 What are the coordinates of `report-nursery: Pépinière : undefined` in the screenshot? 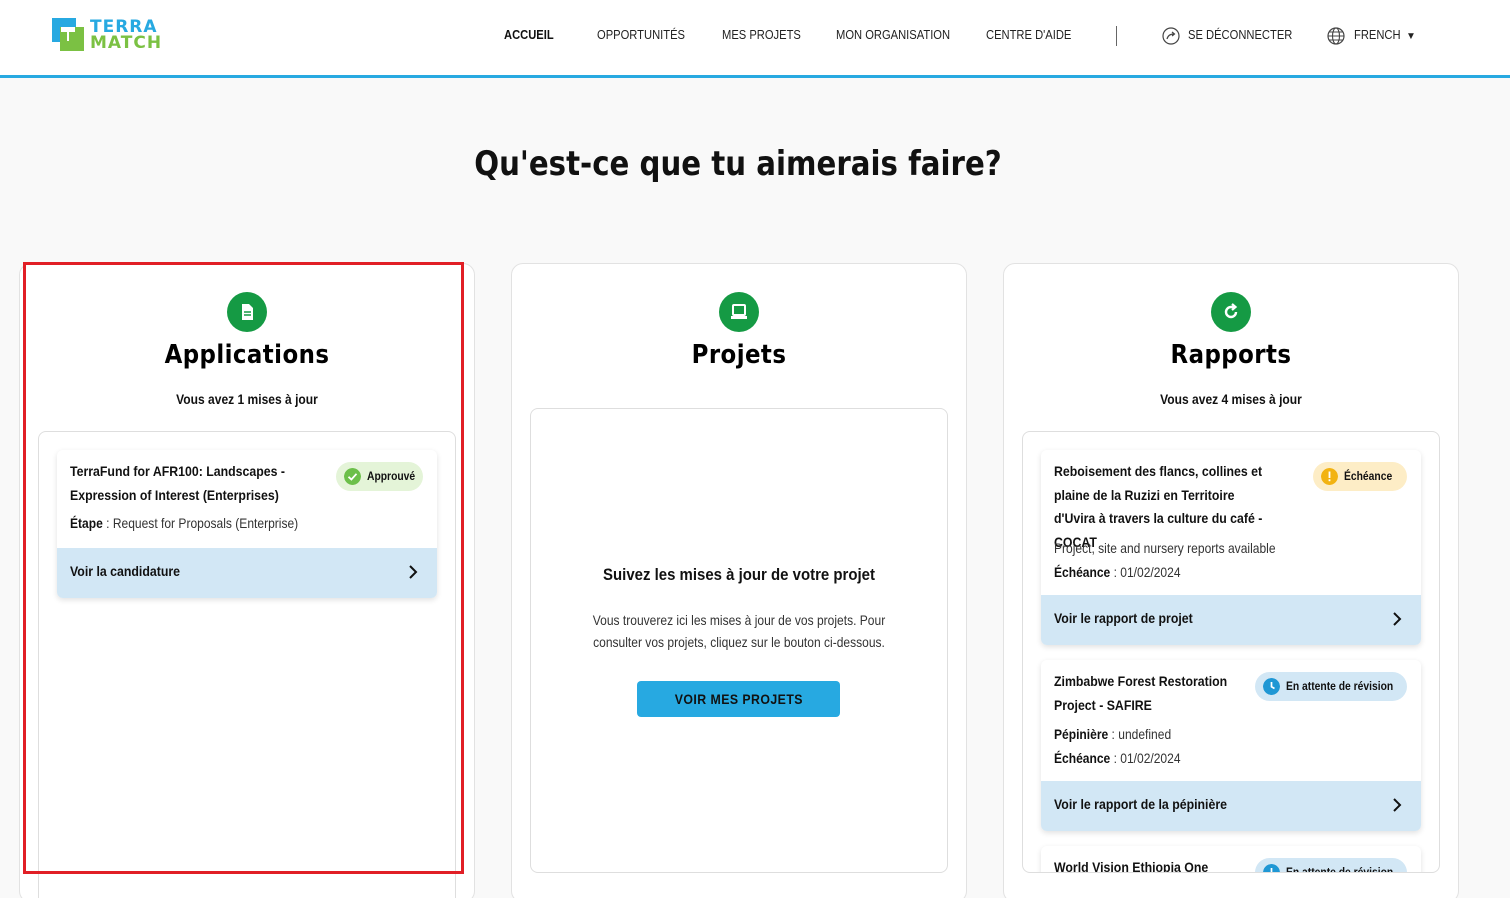 It's located at (1113, 734).